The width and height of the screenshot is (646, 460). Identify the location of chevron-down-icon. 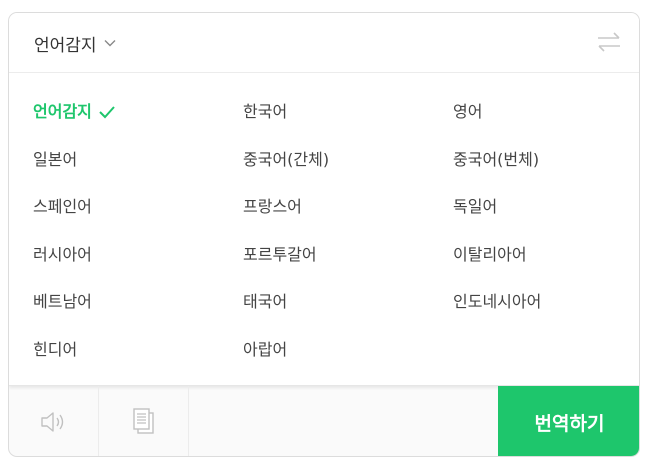
(110, 43).